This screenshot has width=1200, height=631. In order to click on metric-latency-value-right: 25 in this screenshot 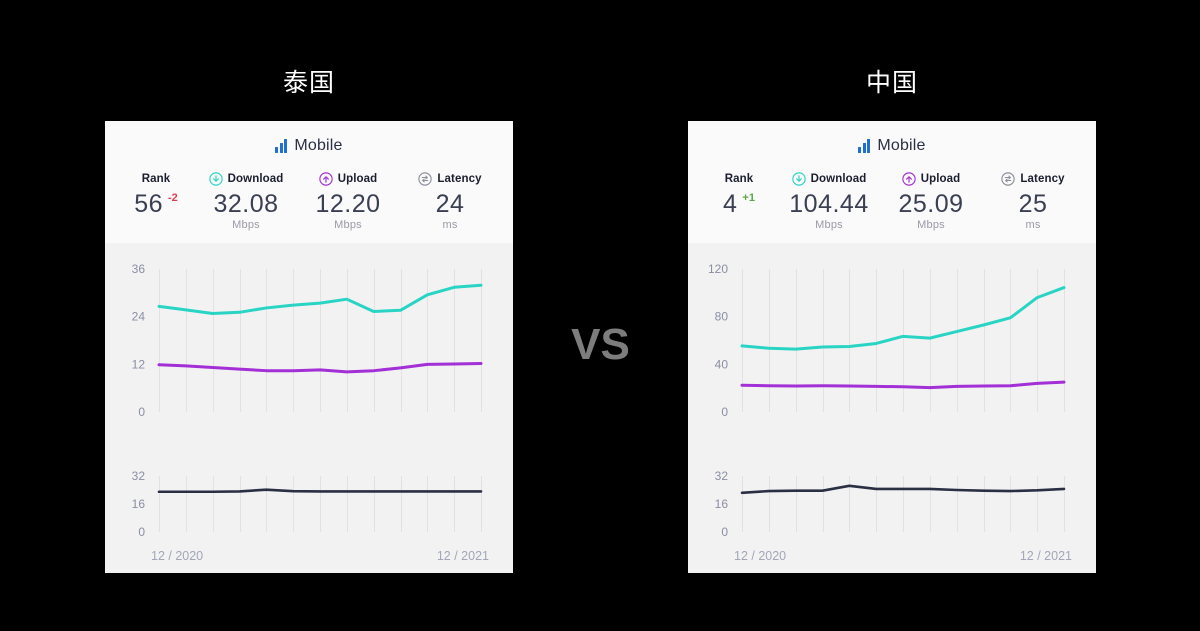, I will do `click(1033, 204)`.